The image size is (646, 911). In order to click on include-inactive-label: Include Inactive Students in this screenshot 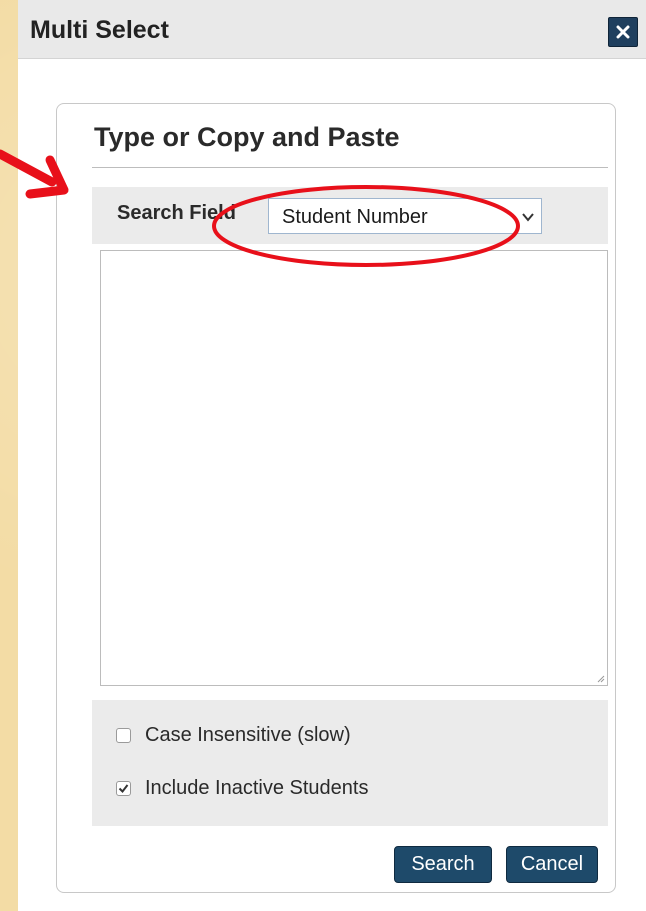, I will do `click(257, 788)`.